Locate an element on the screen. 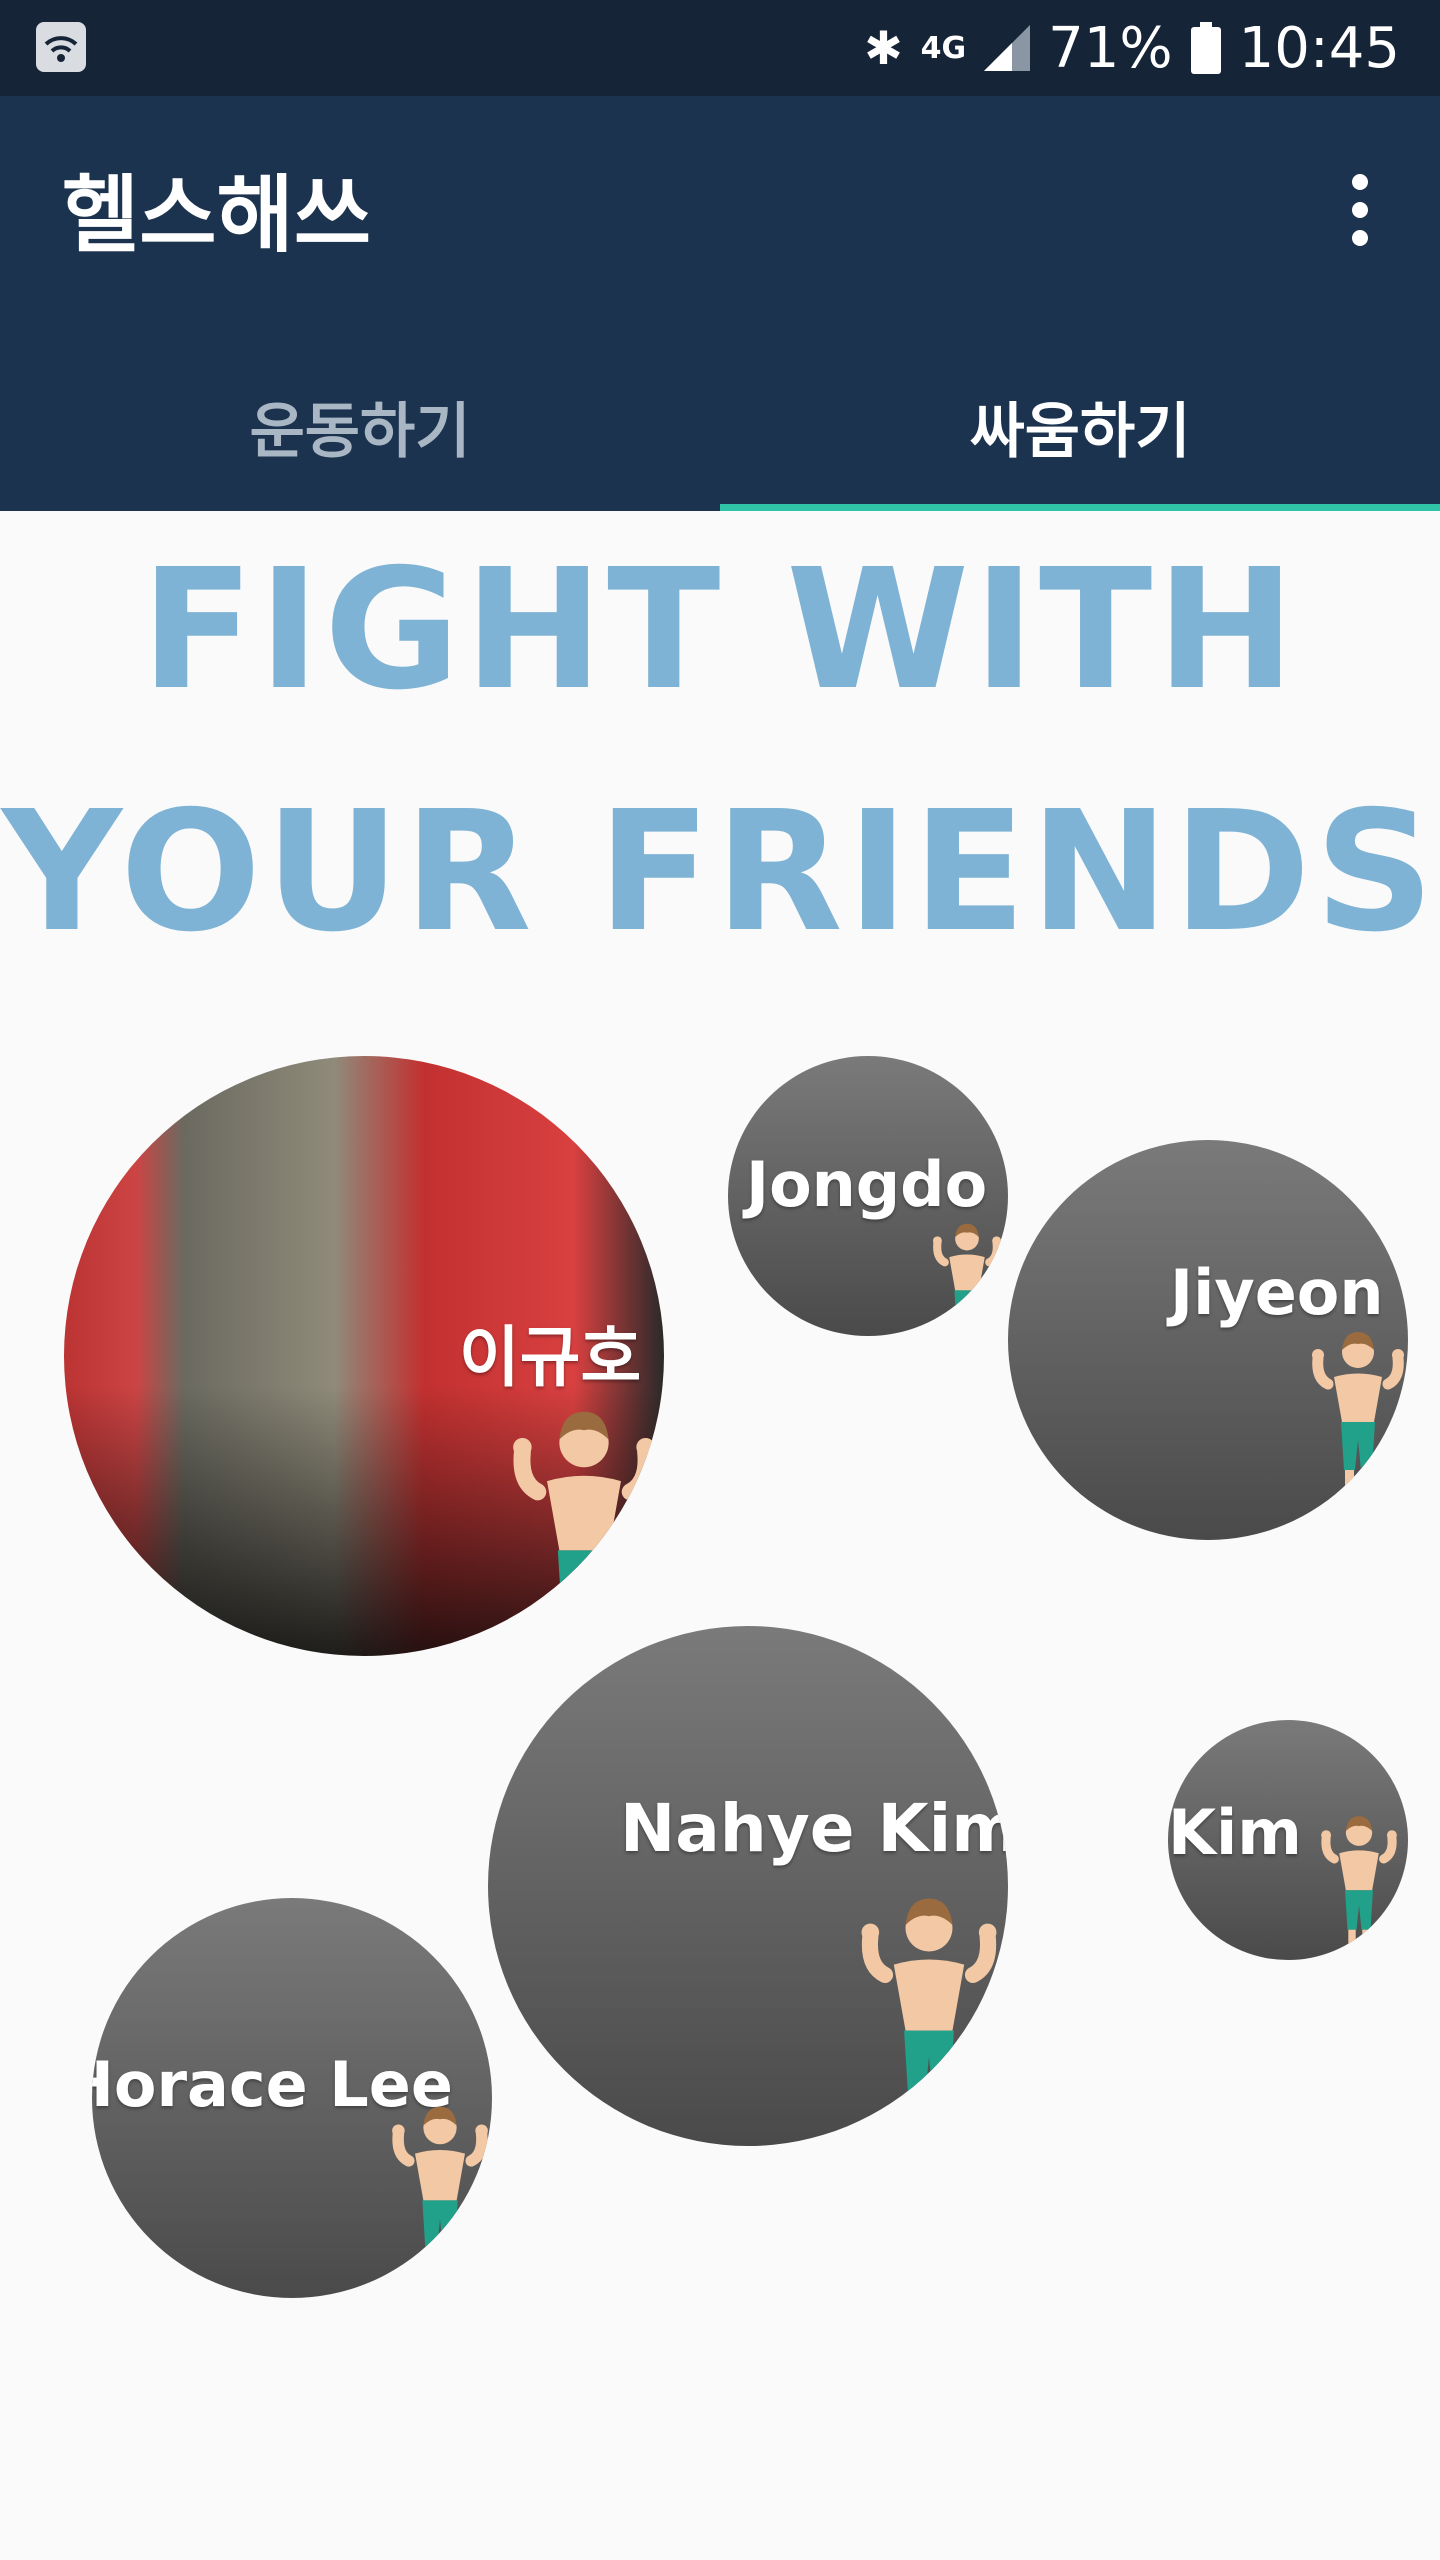 This screenshot has height=2560, width=1440. friend-bubble-5: Kim is located at coordinates (1288, 1840).